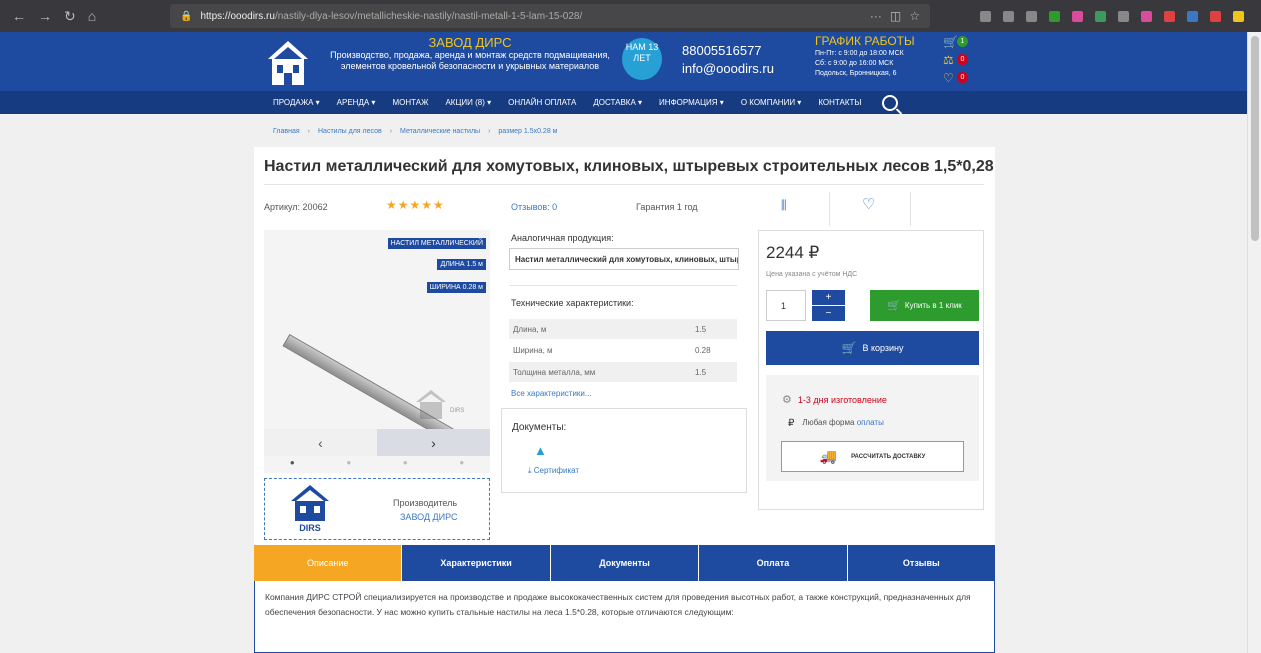 The image size is (1261, 653). I want to click on nav-contacts: КОНТАКТЫ, so click(839, 102).